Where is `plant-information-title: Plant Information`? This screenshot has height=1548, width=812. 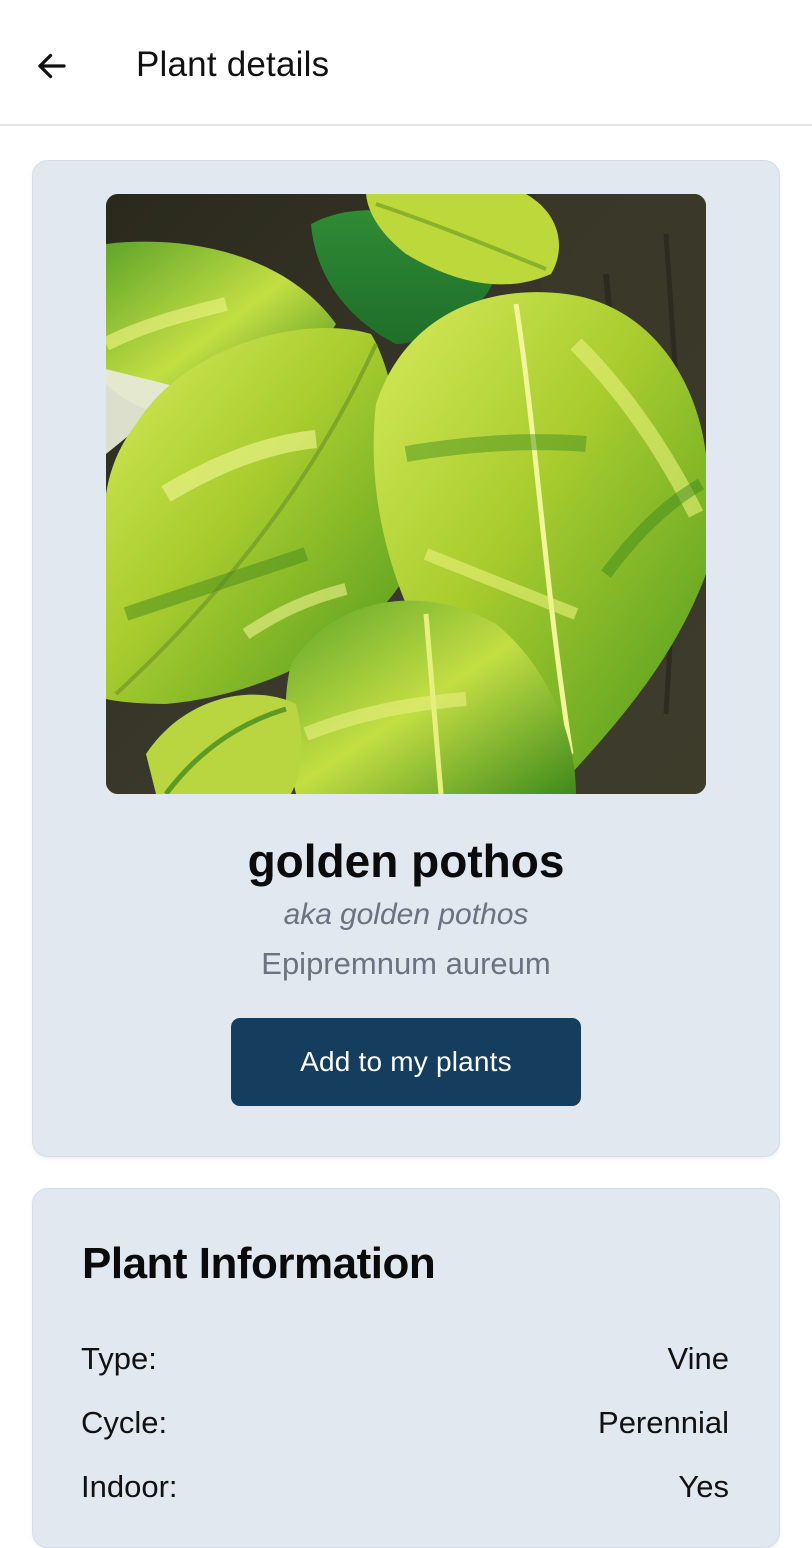 plant-information-title: Plant Information is located at coordinates (259, 1263).